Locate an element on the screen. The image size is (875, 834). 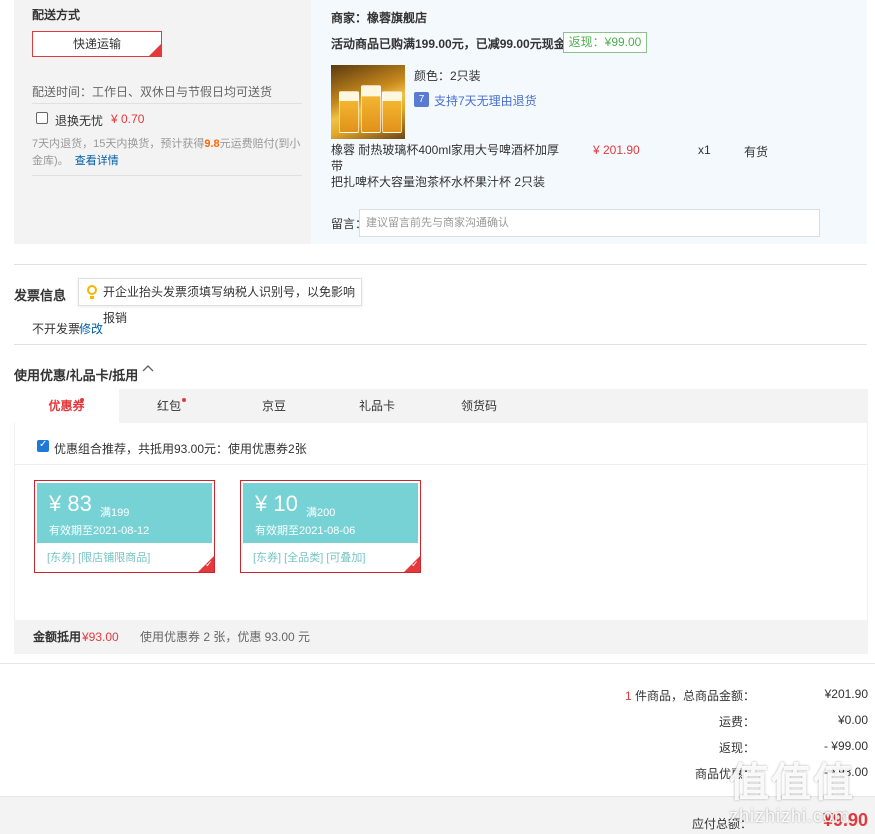
product-price: ¥ 201.90 is located at coordinates (616, 150).